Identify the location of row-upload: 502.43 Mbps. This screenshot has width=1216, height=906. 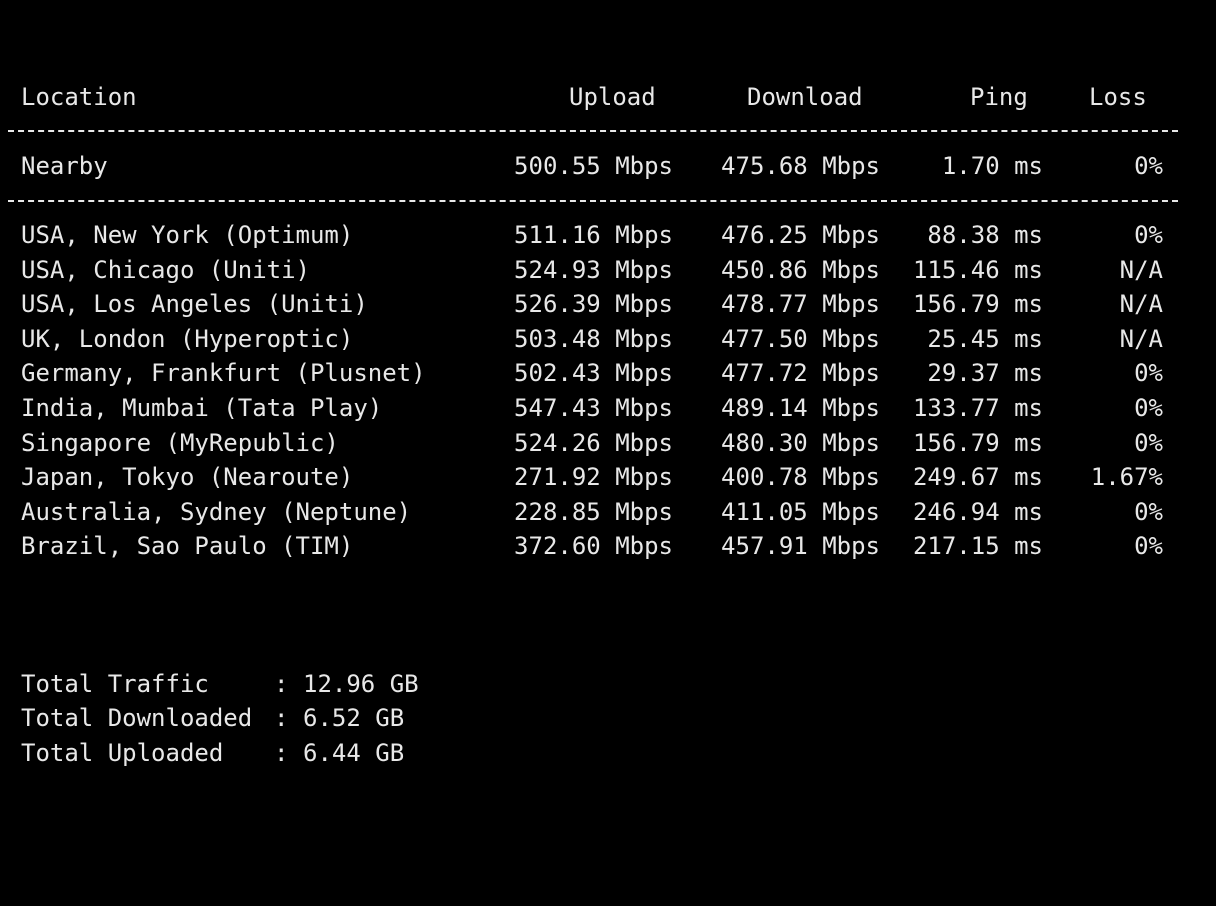
(593, 373).